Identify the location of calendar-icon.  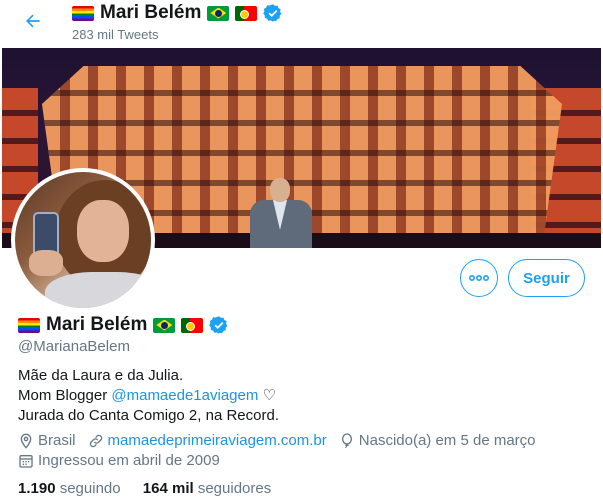
(26, 461).